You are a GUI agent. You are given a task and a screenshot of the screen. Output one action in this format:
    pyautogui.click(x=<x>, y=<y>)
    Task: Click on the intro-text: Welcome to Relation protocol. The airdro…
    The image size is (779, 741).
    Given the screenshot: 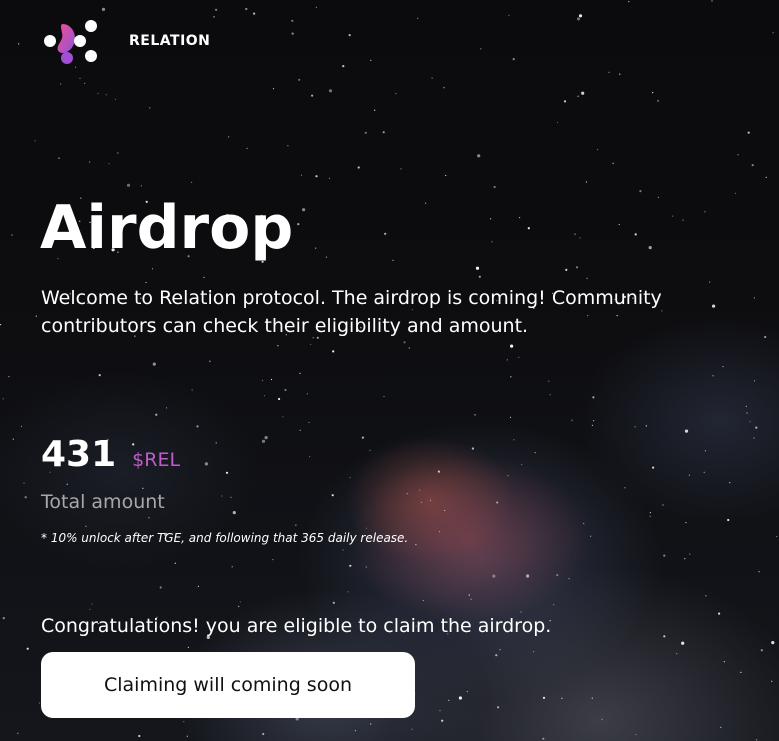 What is the action you would take?
    pyautogui.click(x=351, y=312)
    